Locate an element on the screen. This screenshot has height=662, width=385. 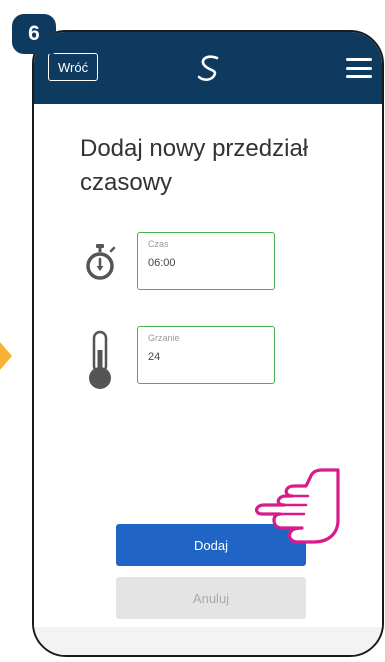
arrow-right-icon is located at coordinates (6, 356).